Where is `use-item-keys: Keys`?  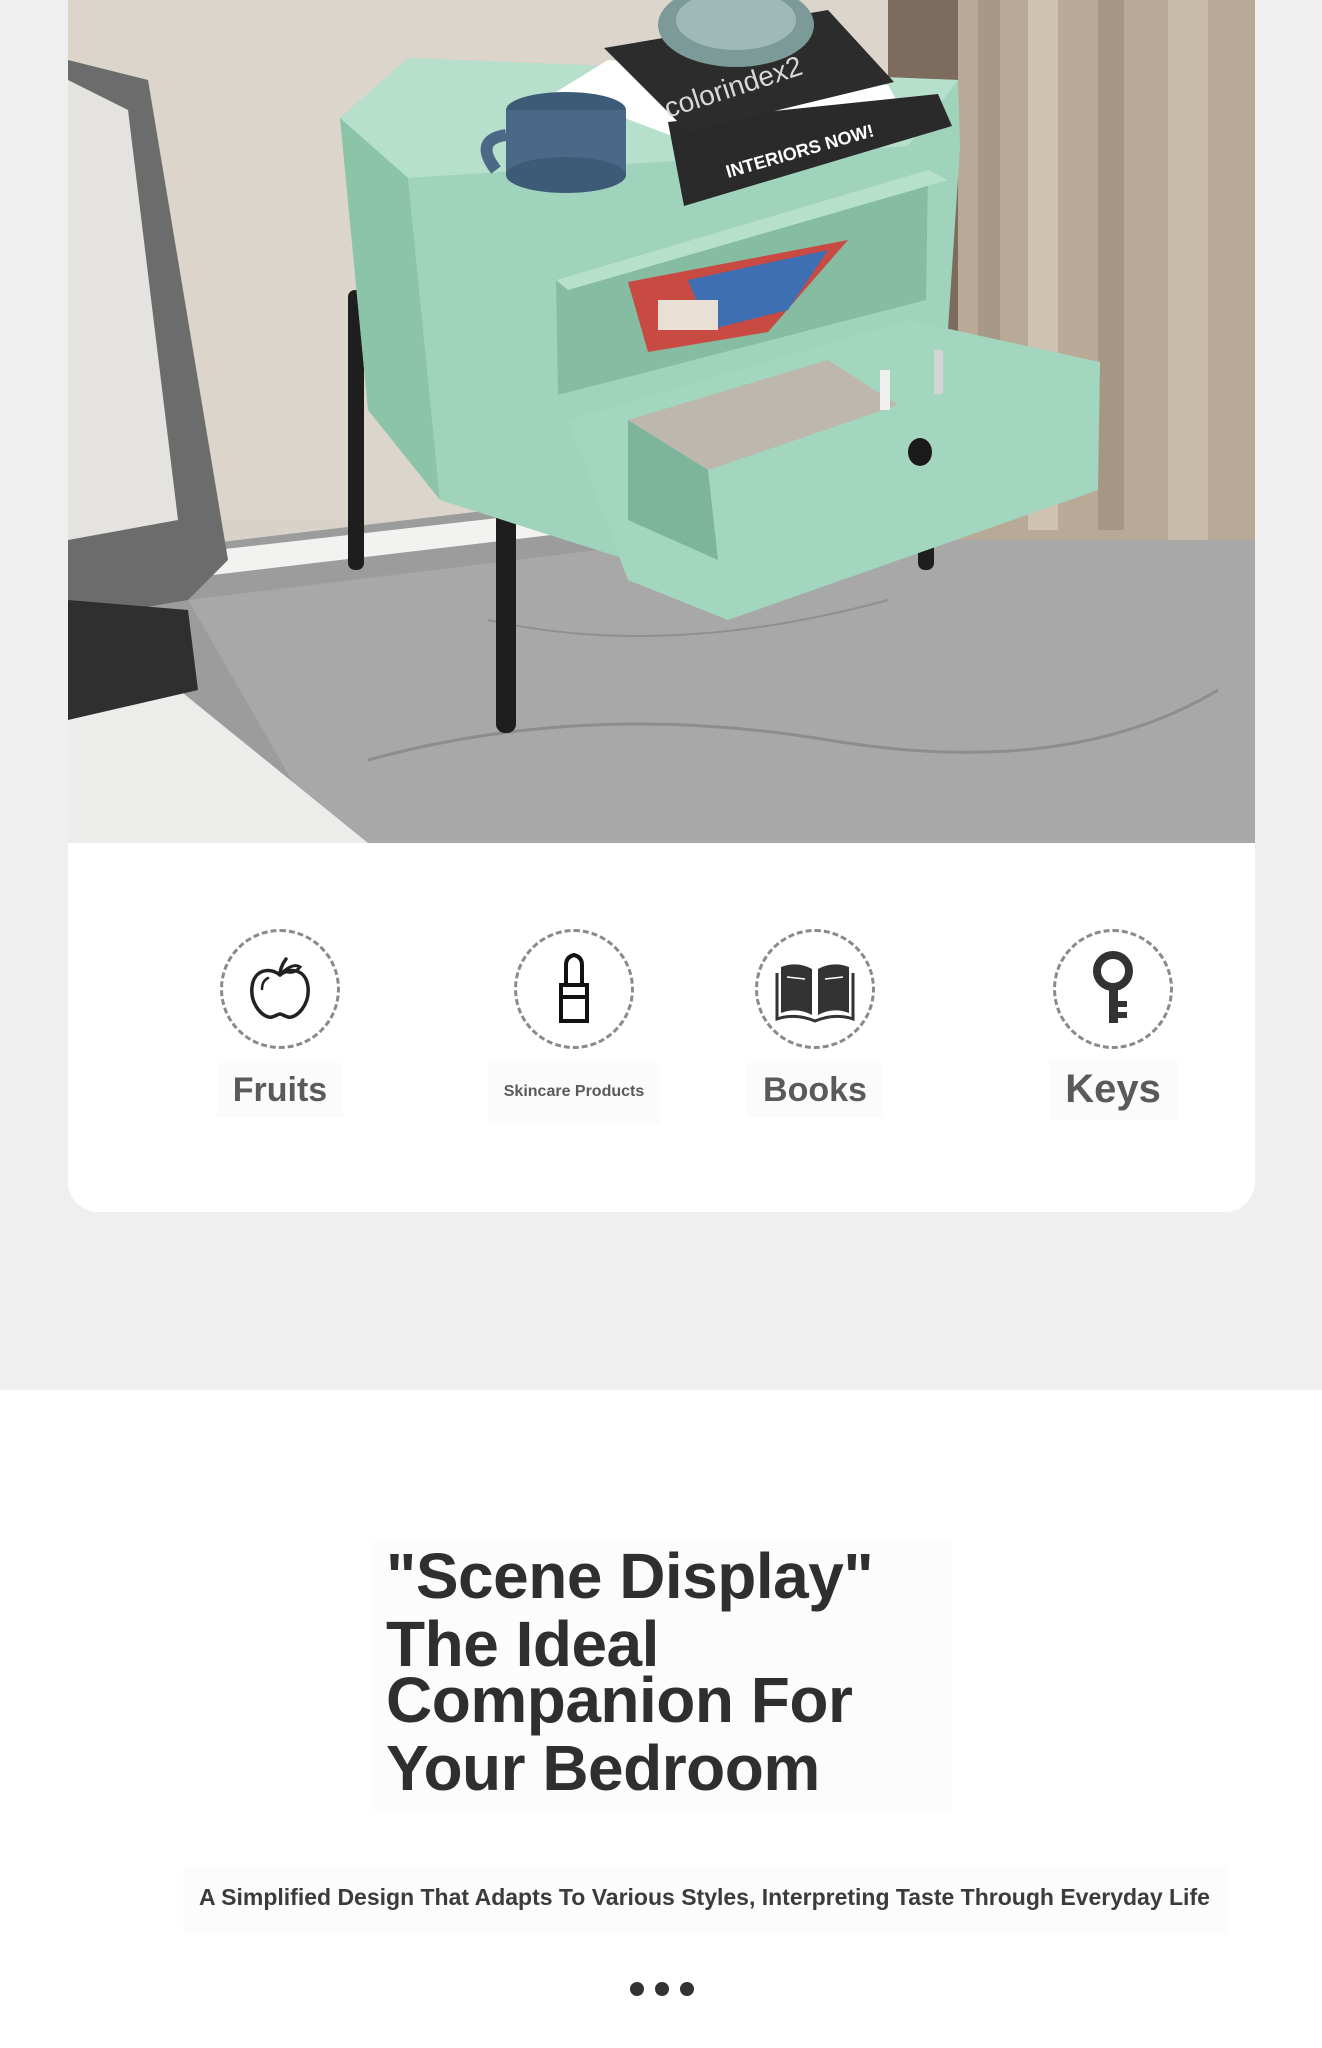
use-item-keys: Keys is located at coordinates (1113, 1039).